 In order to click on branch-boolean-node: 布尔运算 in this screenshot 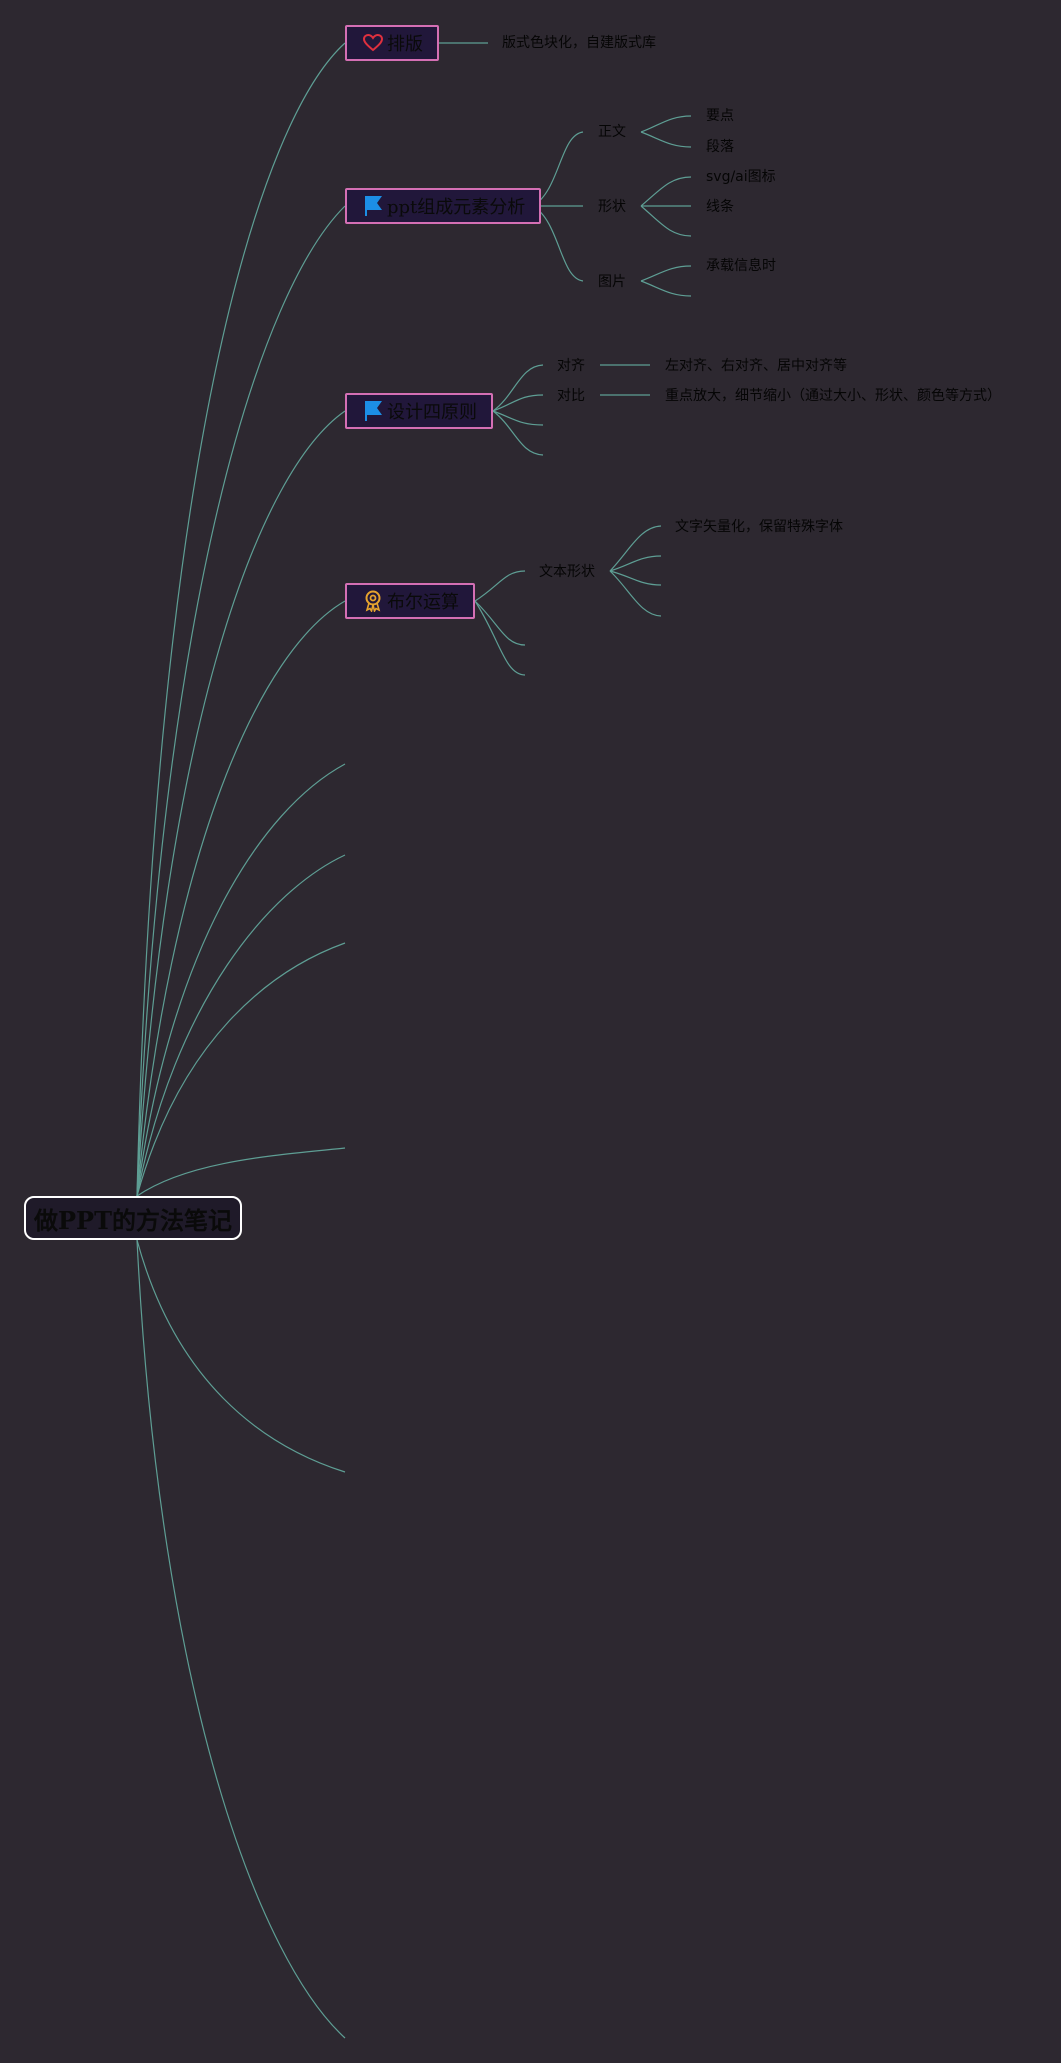, I will do `click(410, 601)`.